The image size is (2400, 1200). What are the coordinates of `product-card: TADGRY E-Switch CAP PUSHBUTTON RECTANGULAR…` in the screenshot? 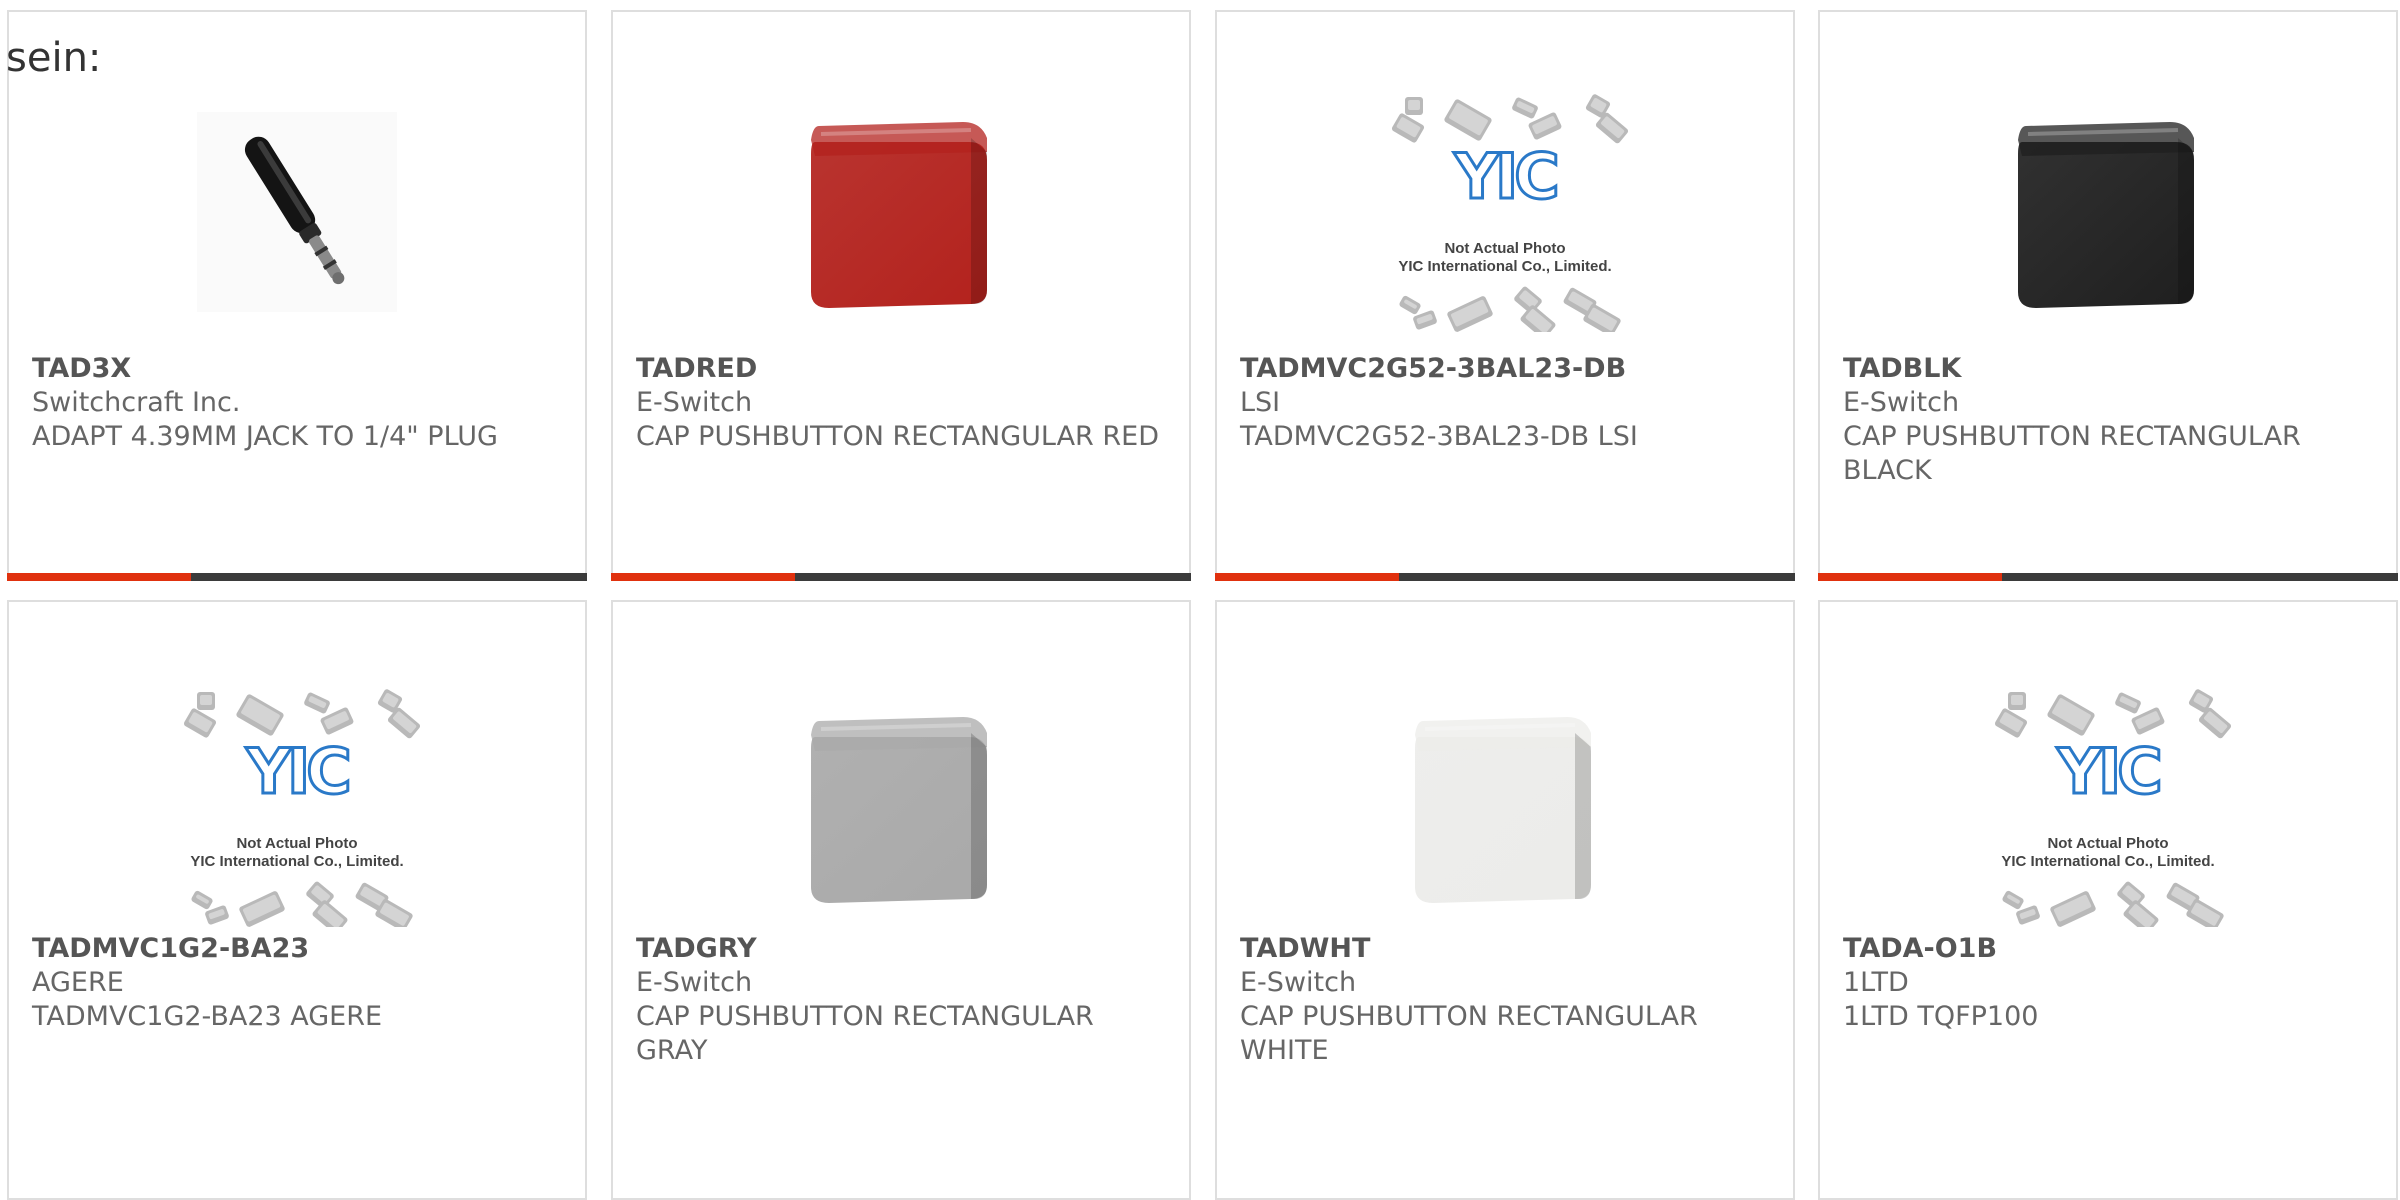 It's located at (901, 900).